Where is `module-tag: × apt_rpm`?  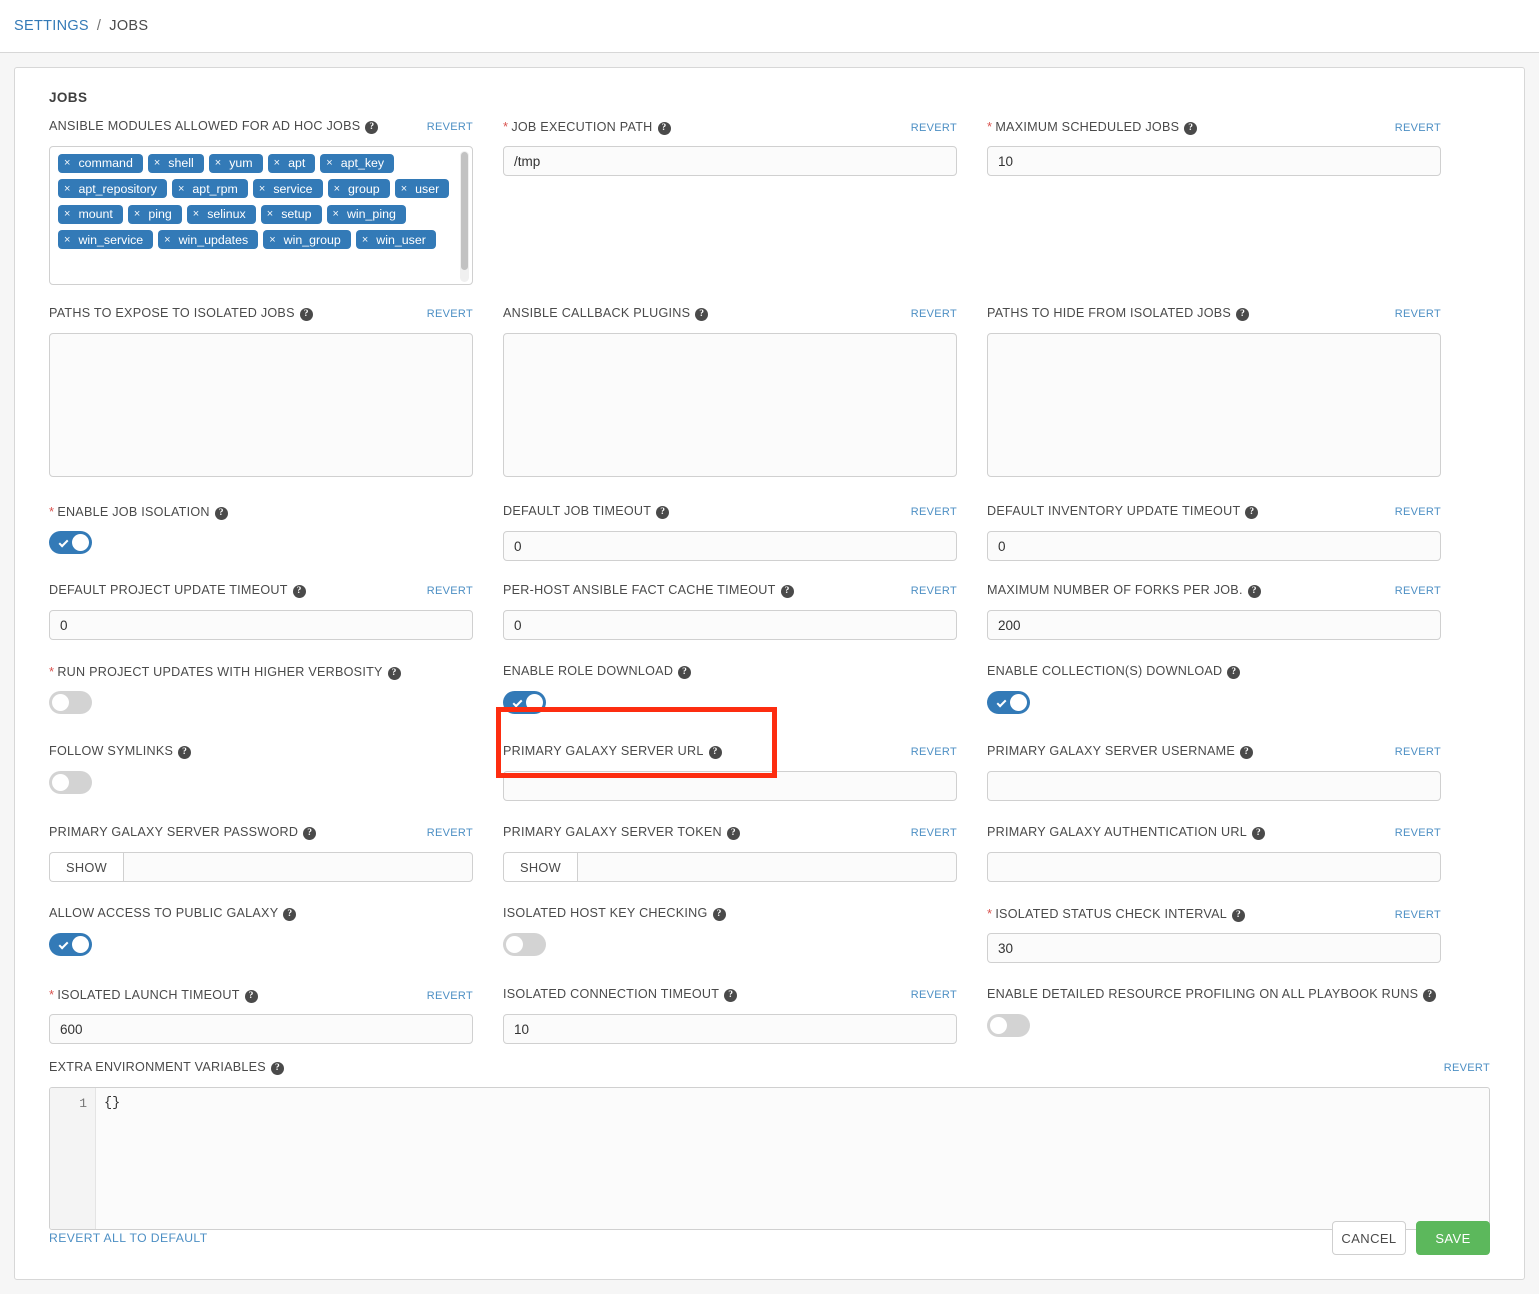
module-tag: × apt_rpm is located at coordinates (209, 188).